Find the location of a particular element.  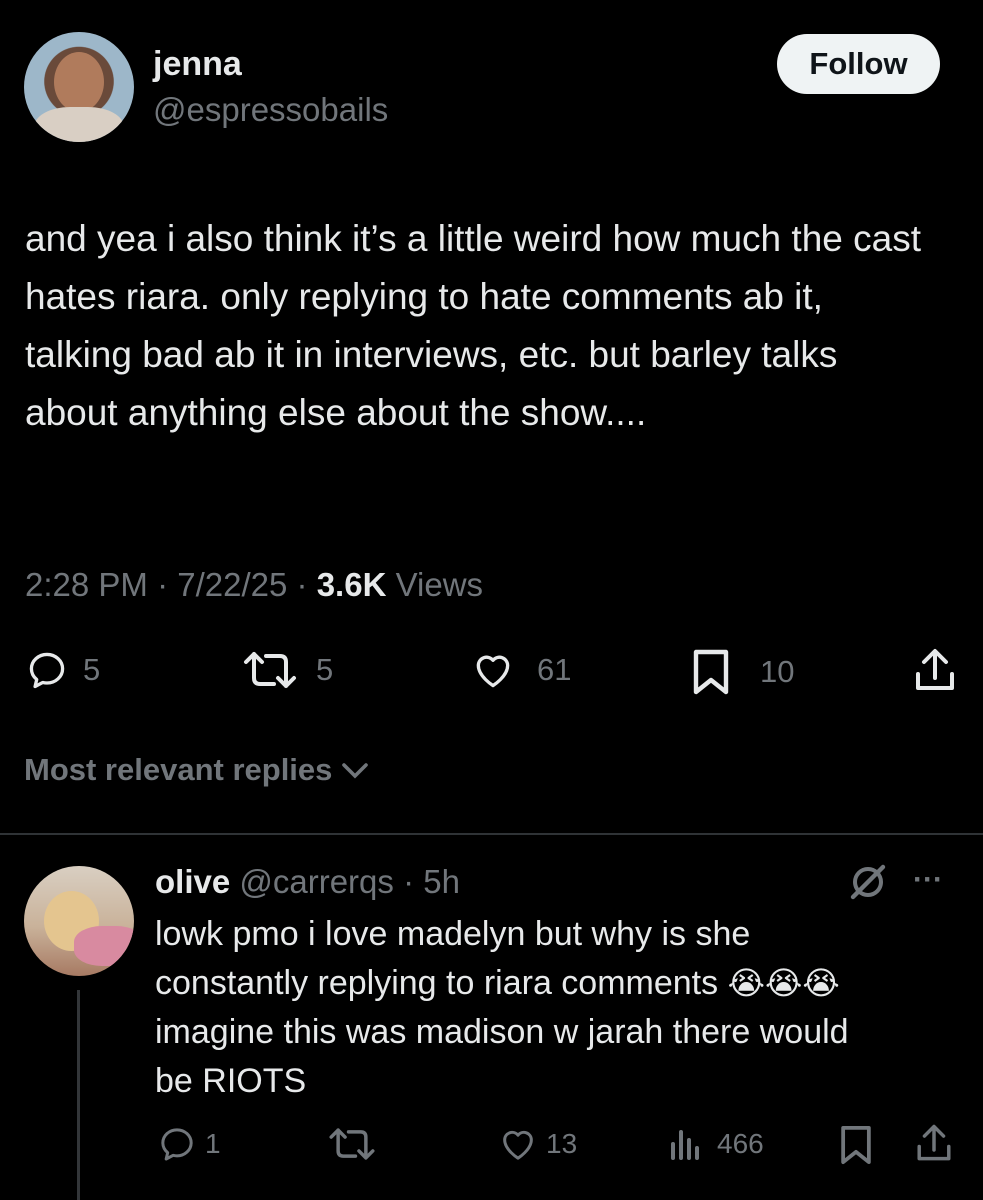

views-label: Views is located at coordinates (439, 584).